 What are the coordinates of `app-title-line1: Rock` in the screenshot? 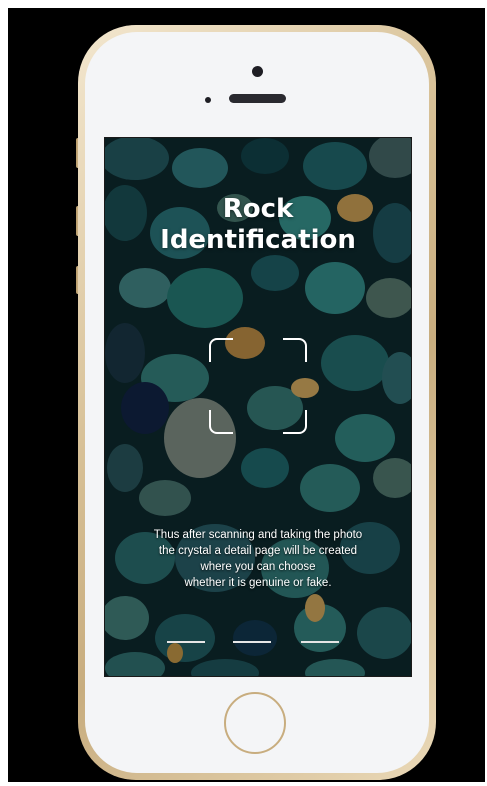 It's located at (258, 209).